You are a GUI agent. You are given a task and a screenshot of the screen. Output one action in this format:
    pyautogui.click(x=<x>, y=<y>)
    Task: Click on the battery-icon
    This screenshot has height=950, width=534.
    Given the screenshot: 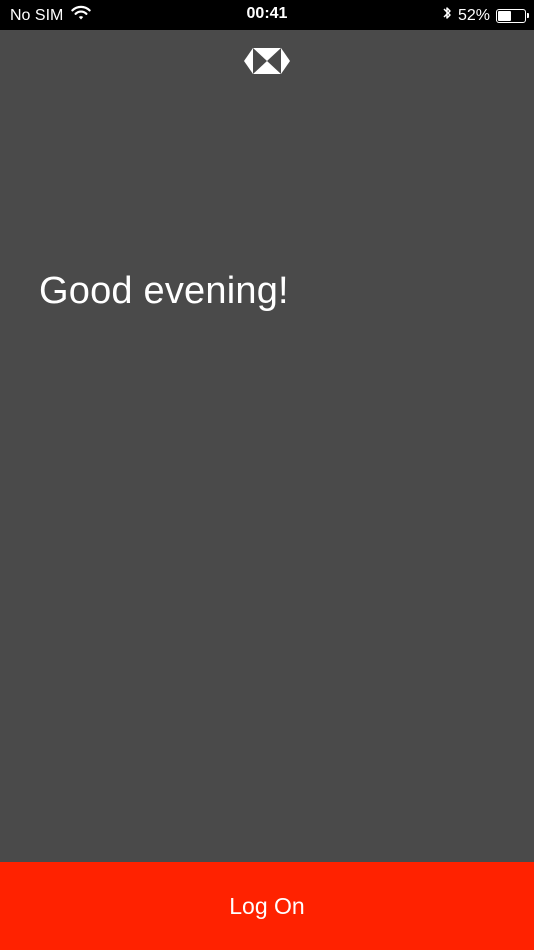 What is the action you would take?
    pyautogui.click(x=512, y=15)
    